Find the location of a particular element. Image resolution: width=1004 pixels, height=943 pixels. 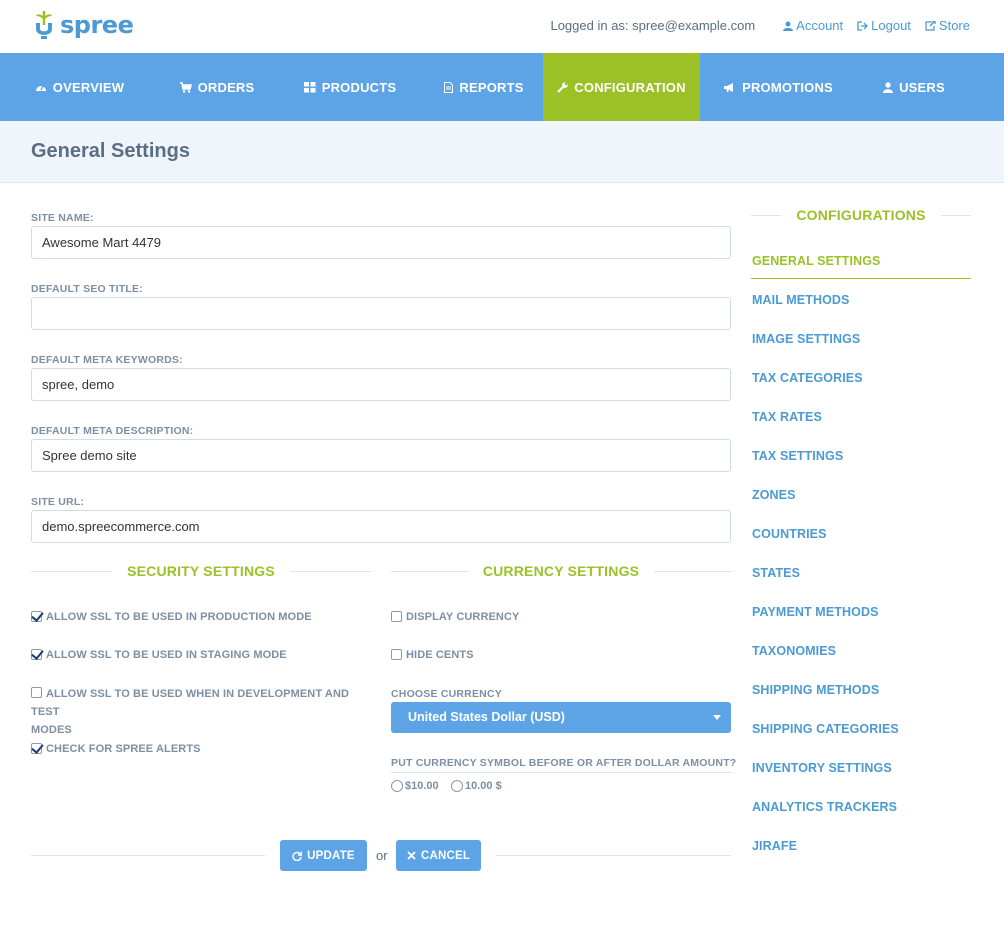

user-icon is located at coordinates (788, 26).